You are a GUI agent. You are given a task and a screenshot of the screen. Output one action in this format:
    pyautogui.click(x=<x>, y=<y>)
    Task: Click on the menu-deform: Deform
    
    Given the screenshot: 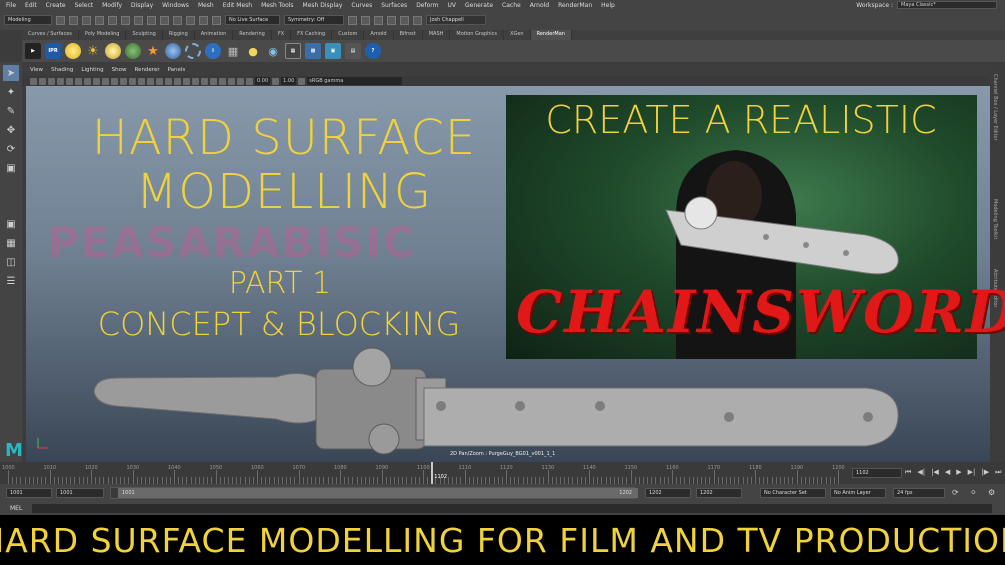 What is the action you would take?
    pyautogui.click(x=427, y=5)
    